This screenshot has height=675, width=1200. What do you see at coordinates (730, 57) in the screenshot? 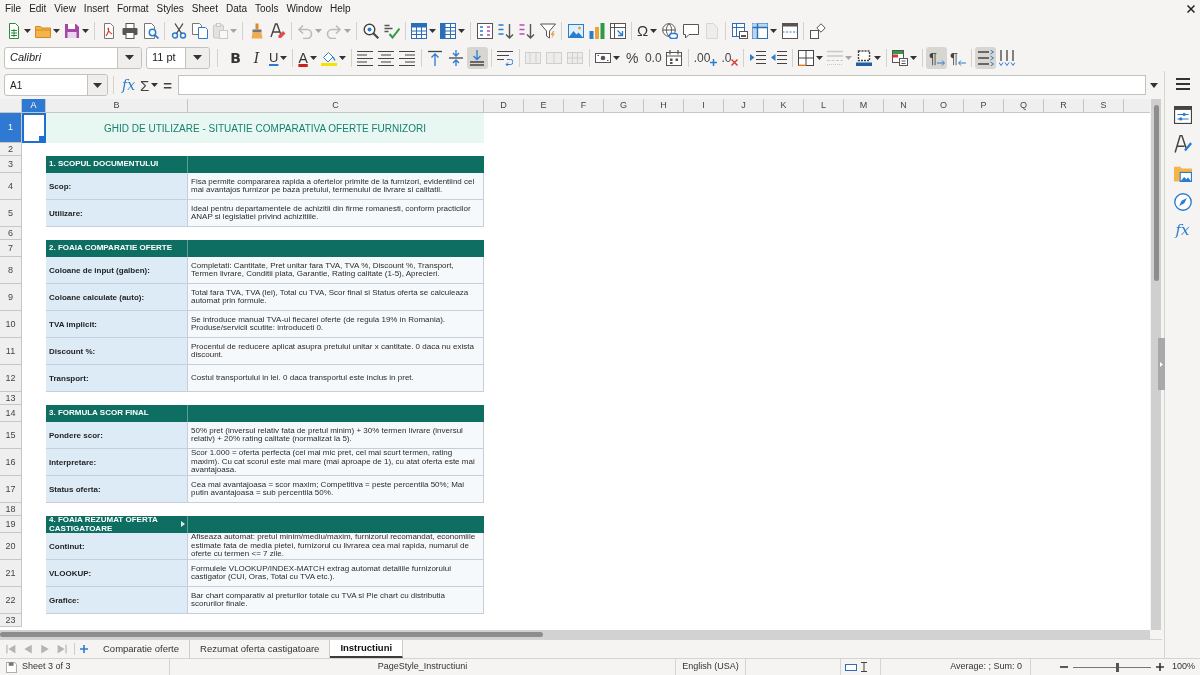
I see `delete-decimal-button: .0` at bounding box center [730, 57].